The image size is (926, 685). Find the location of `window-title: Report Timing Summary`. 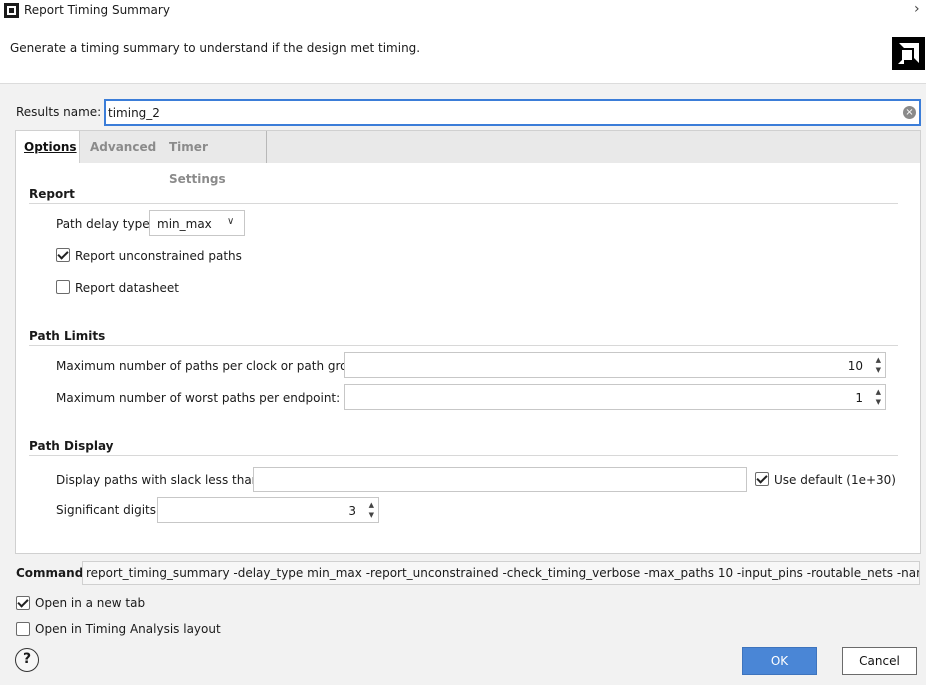

window-title: Report Timing Summary is located at coordinates (97, 10).